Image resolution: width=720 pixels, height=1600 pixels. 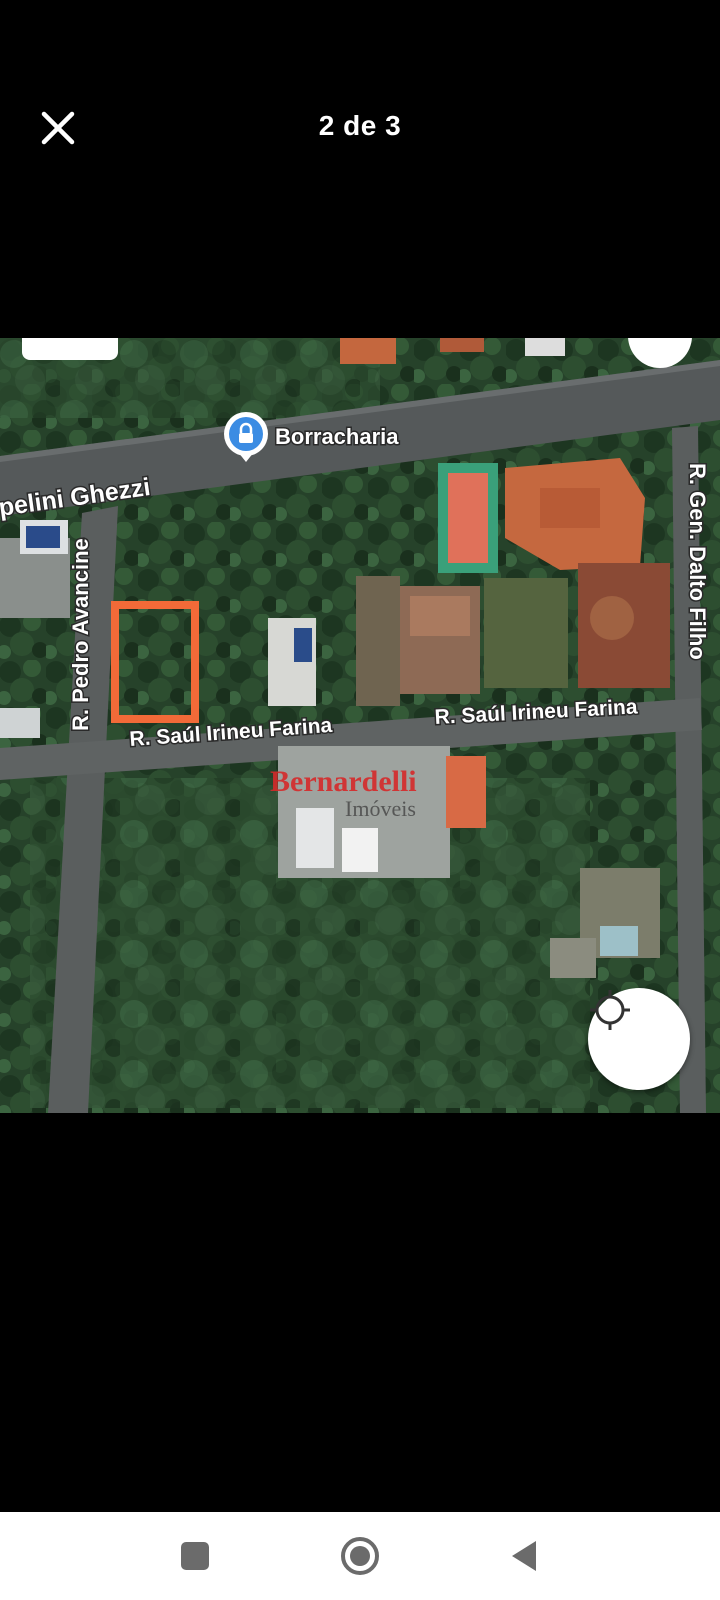 I want to click on watermark-brand: Bernardelli, so click(x=343, y=781).